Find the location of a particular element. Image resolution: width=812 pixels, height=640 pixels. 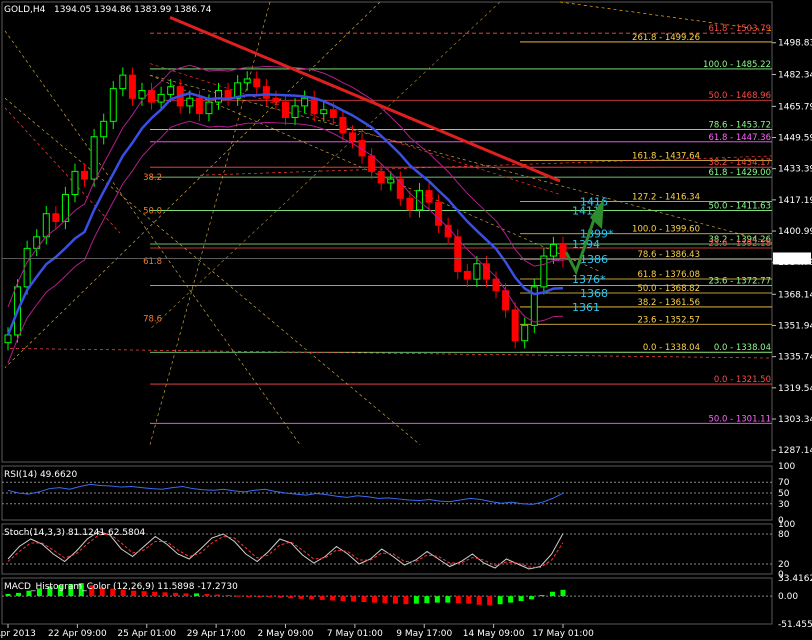

time-tick-label: 22 Apr 09:00 is located at coordinates (77, 634).